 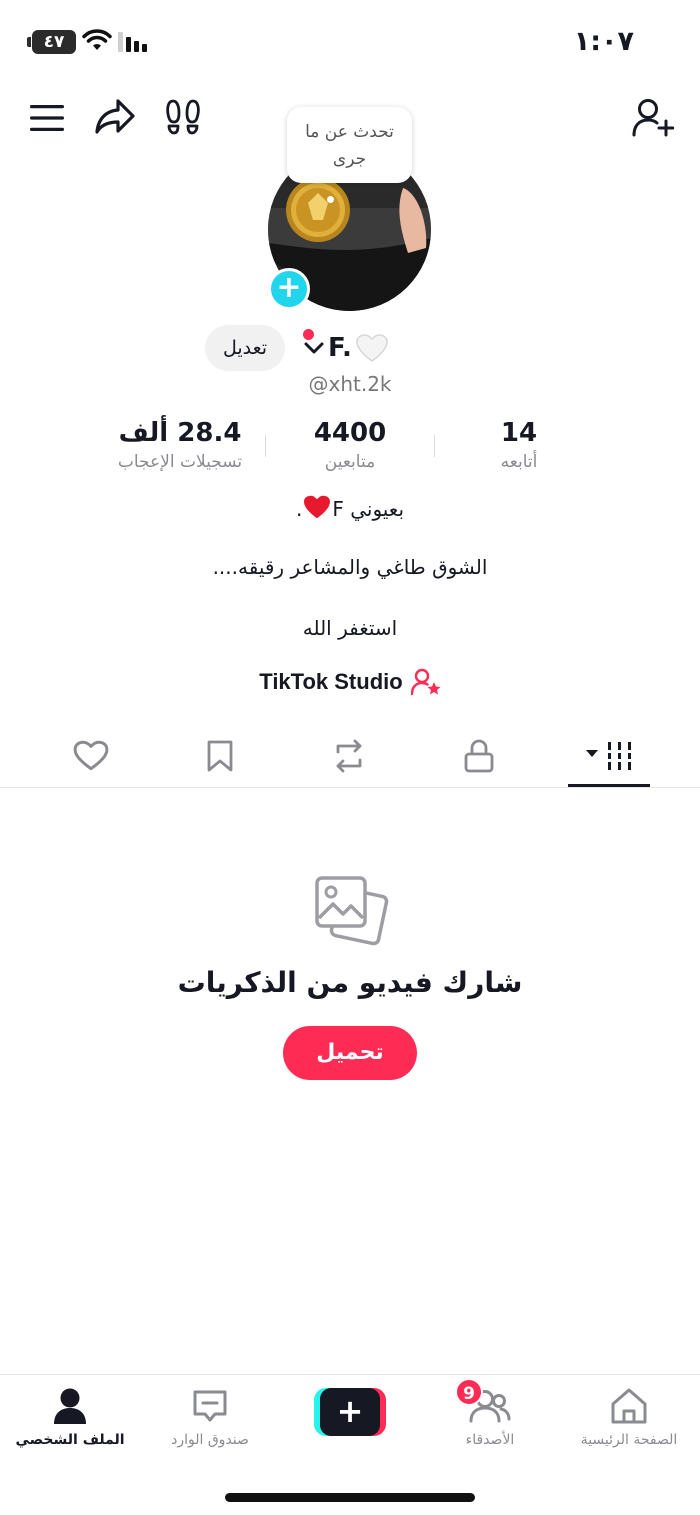 I want to click on upload-button: تحميل, so click(x=350, y=1053).